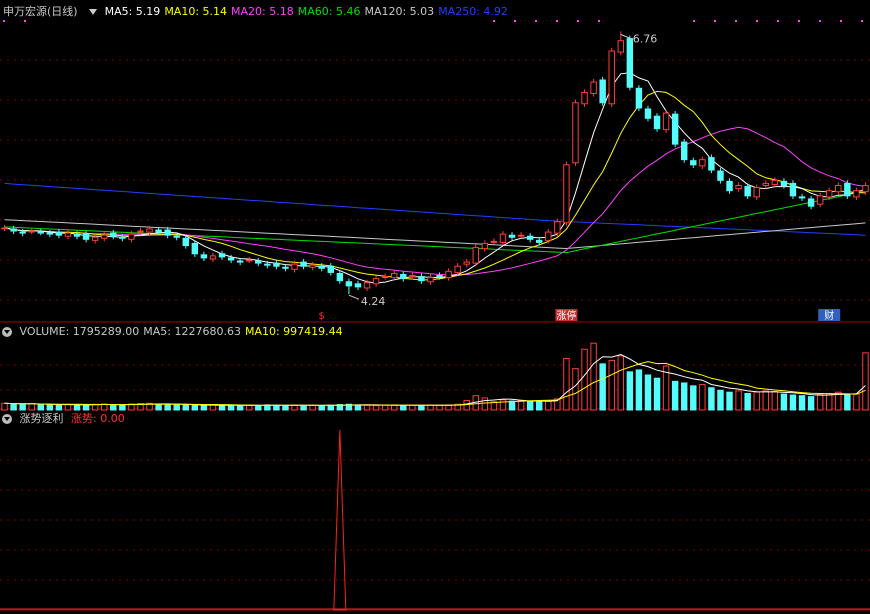 The image size is (870, 614). Describe the element at coordinates (354, 297) in the screenshot. I see `low-pointer` at that location.